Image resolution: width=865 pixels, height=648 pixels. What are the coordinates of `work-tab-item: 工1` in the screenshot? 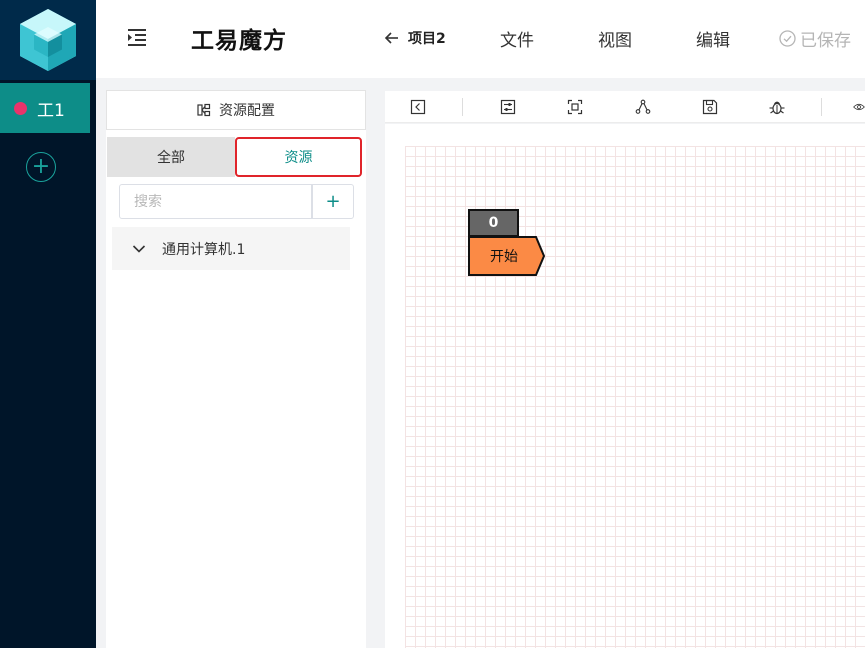 It's located at (45, 108).